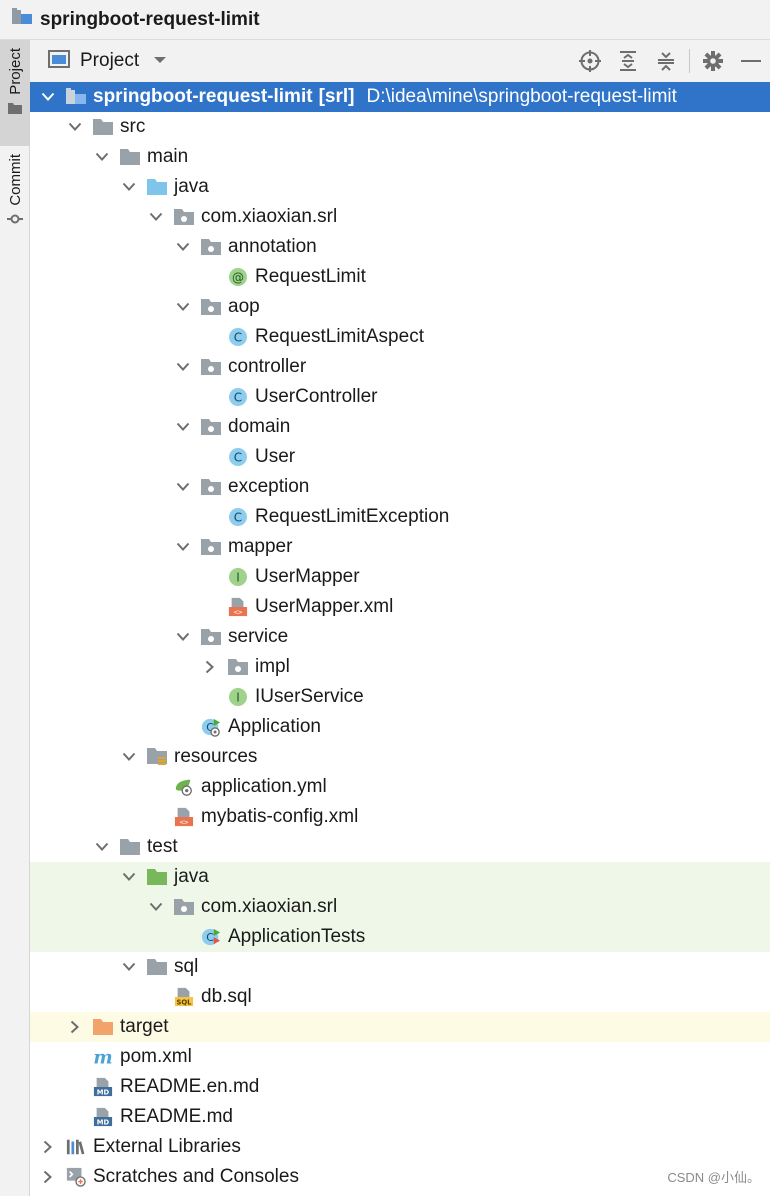  What do you see at coordinates (167, 1146) in the screenshot?
I see `tree-item-label: External Libraries` at bounding box center [167, 1146].